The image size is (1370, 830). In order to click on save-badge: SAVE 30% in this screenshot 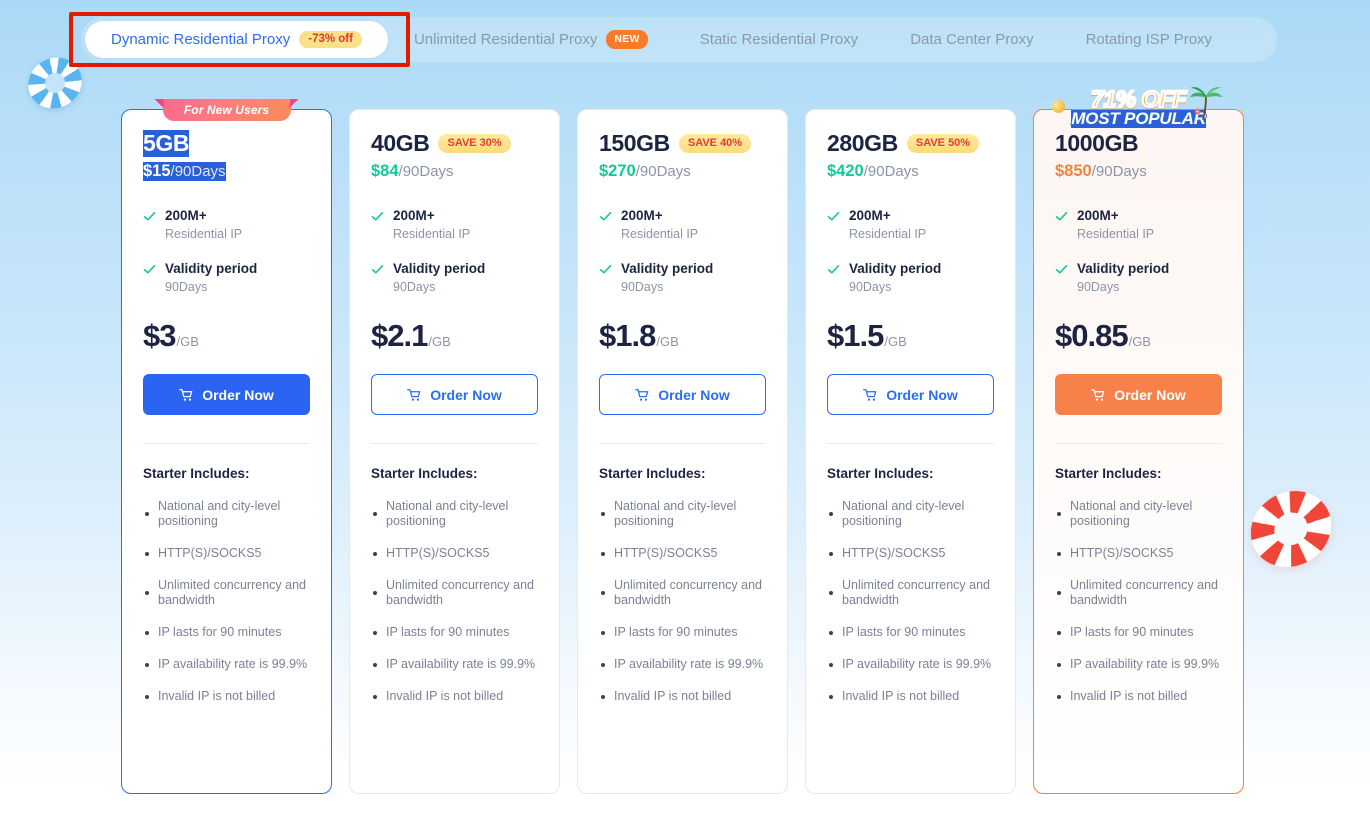, I will do `click(474, 143)`.